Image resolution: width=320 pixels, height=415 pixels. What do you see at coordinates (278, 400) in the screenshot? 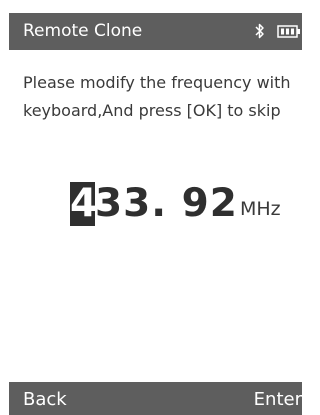
I see `enter-button: Enter` at bounding box center [278, 400].